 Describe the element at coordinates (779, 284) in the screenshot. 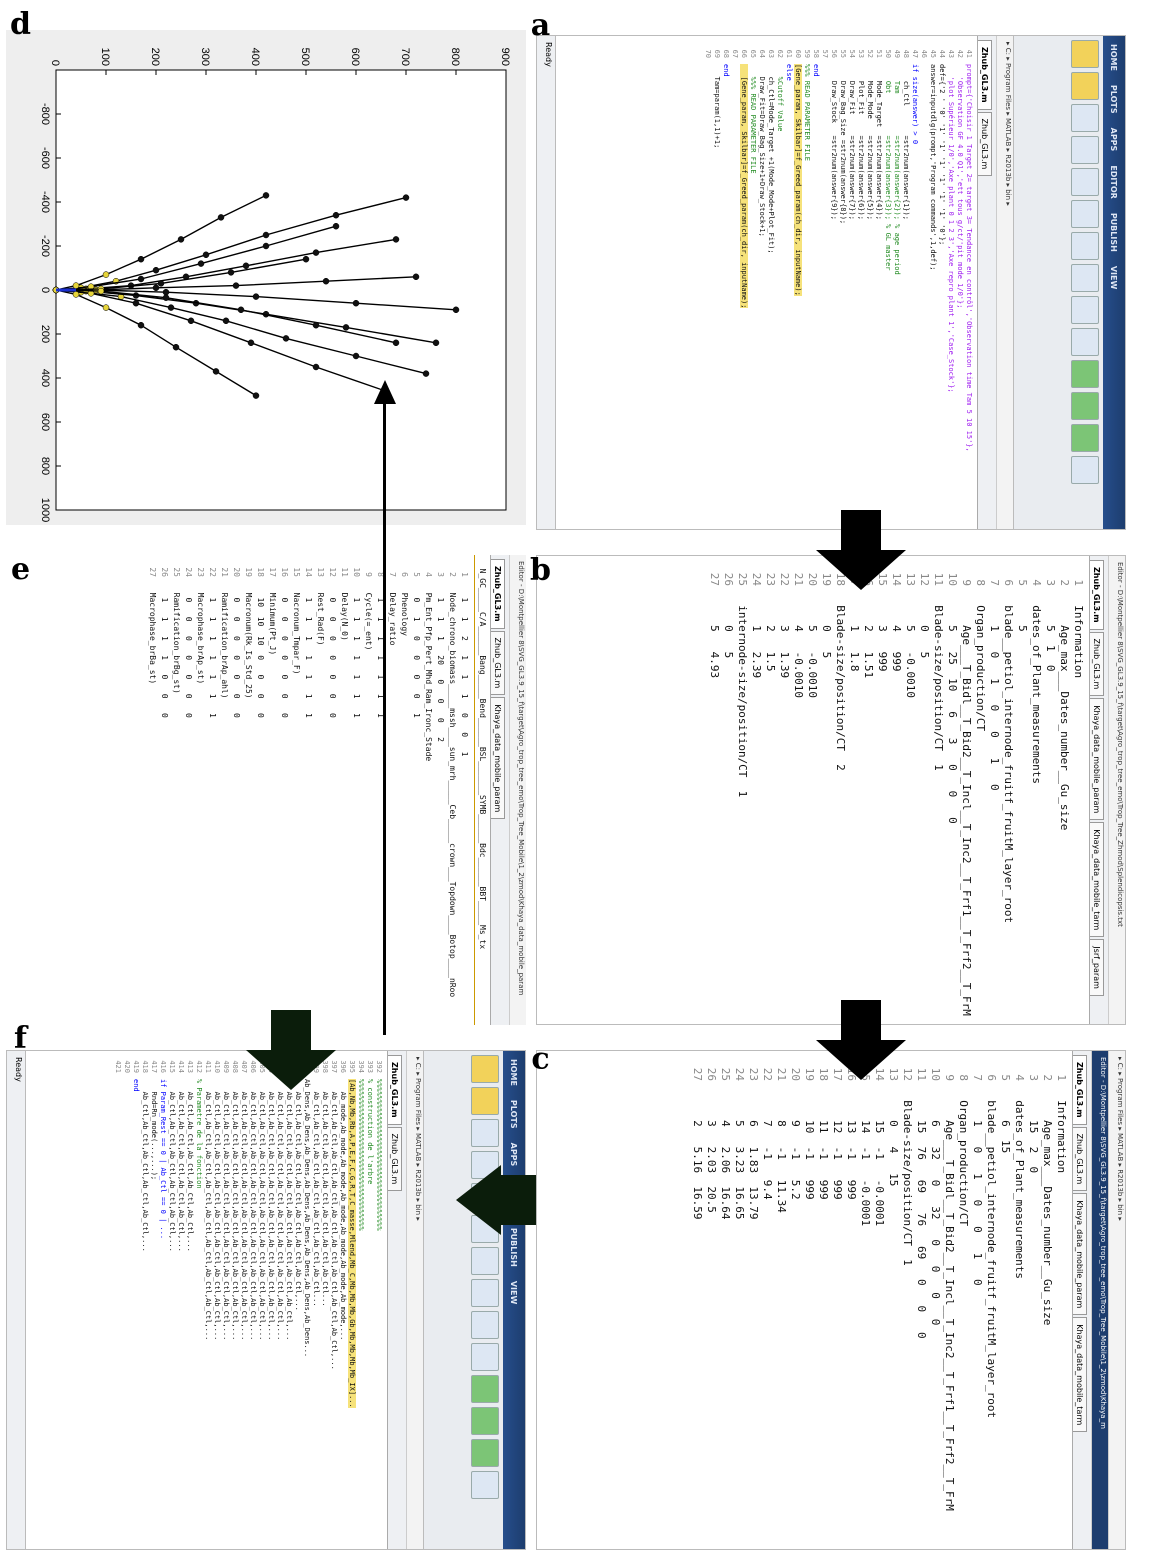

I see `code-line: 62 %Cutoff Value` at that location.